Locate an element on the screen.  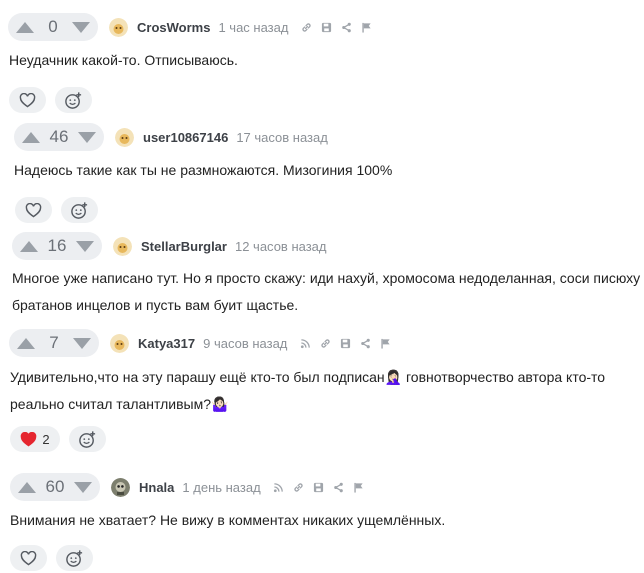
comment-actions: 2 is located at coordinates (62, 439).